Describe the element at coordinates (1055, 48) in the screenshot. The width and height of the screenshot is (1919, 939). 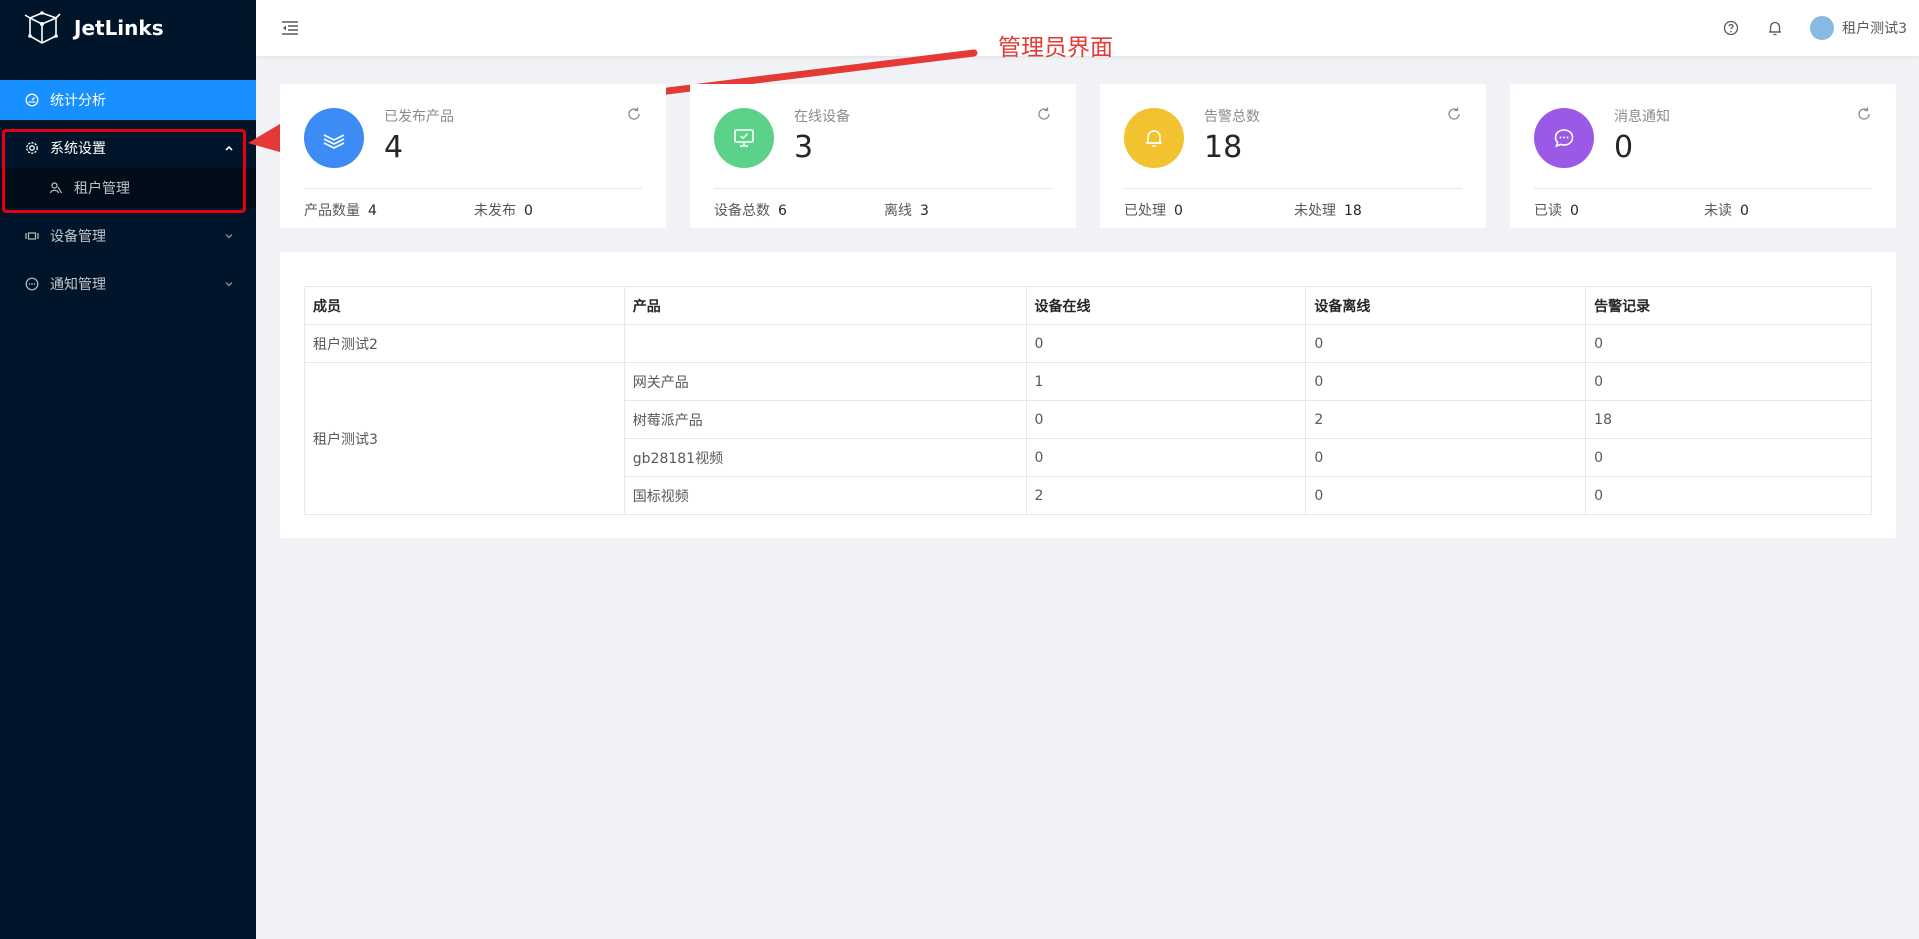
I see `annotation-text: 管理员界面` at that location.